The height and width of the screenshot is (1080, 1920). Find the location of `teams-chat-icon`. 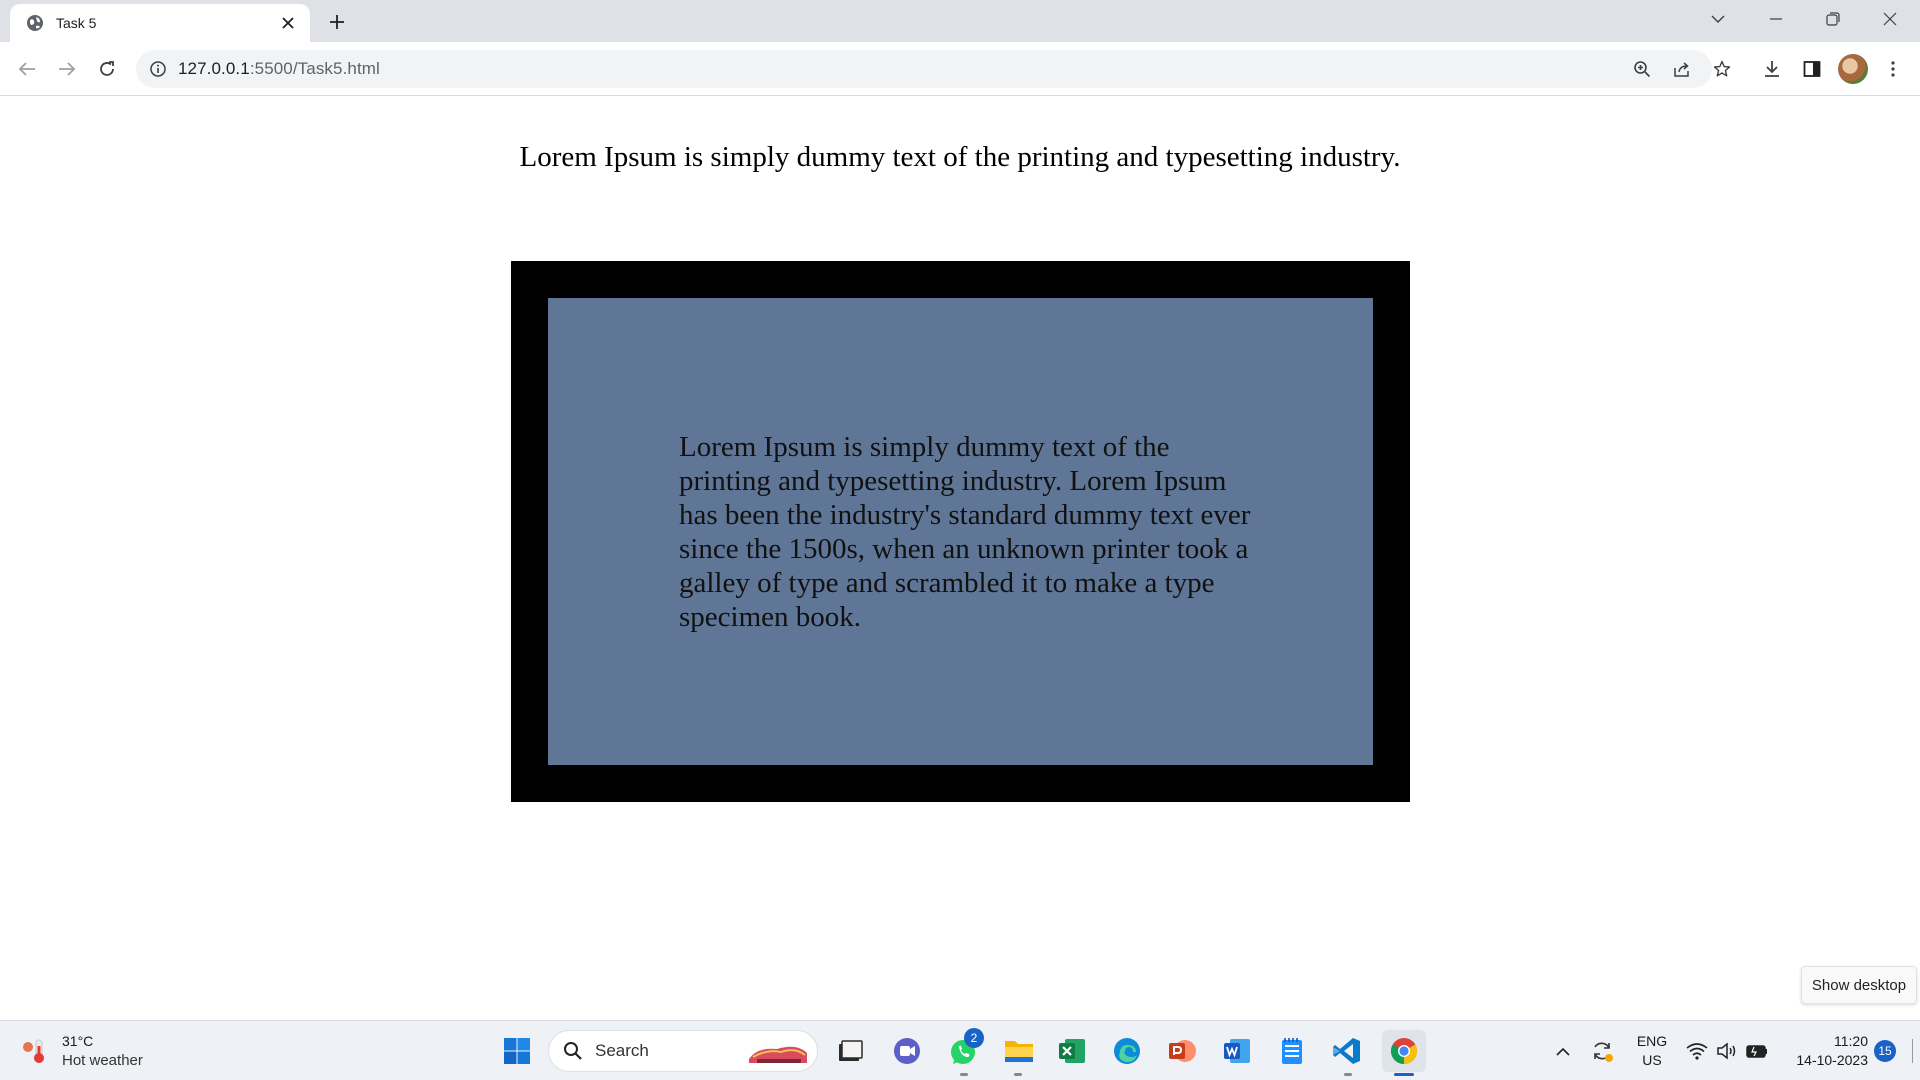

teams-chat-icon is located at coordinates (907, 1051).